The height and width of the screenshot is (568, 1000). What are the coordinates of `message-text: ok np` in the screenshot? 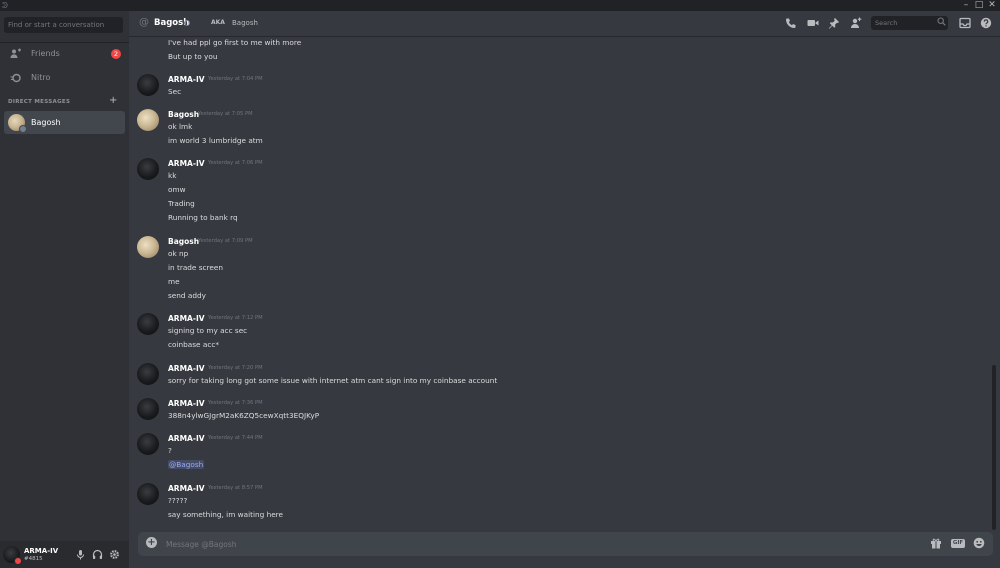 It's located at (178, 253).